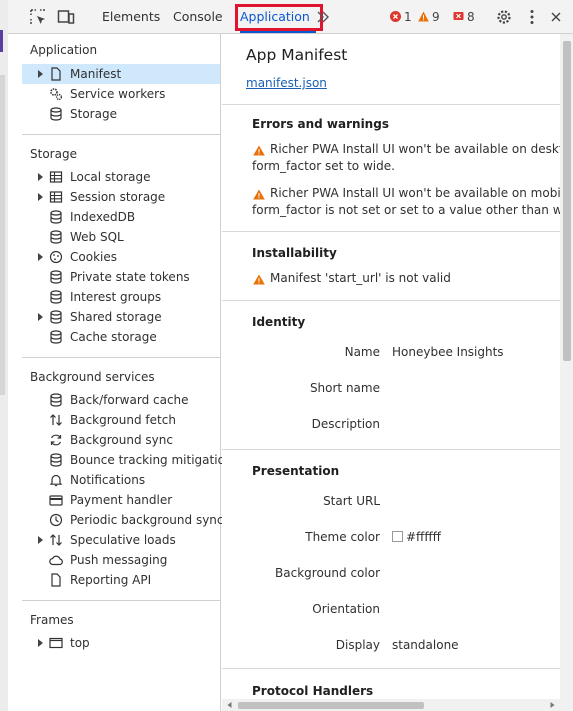 The image size is (573, 711). Describe the element at coordinates (121, 74) in the screenshot. I see `sidebar-item-manifest: Manifest` at that location.